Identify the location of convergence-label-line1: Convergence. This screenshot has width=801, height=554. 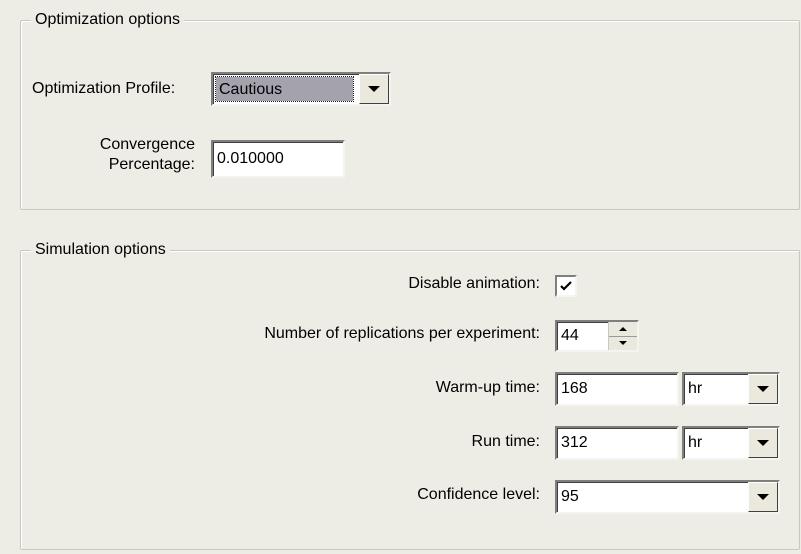
(147, 144).